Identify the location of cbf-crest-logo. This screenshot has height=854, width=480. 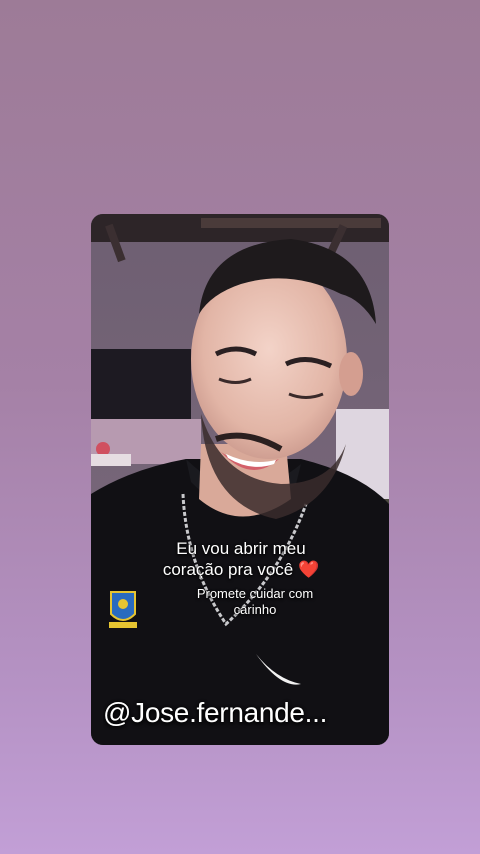
(123, 609).